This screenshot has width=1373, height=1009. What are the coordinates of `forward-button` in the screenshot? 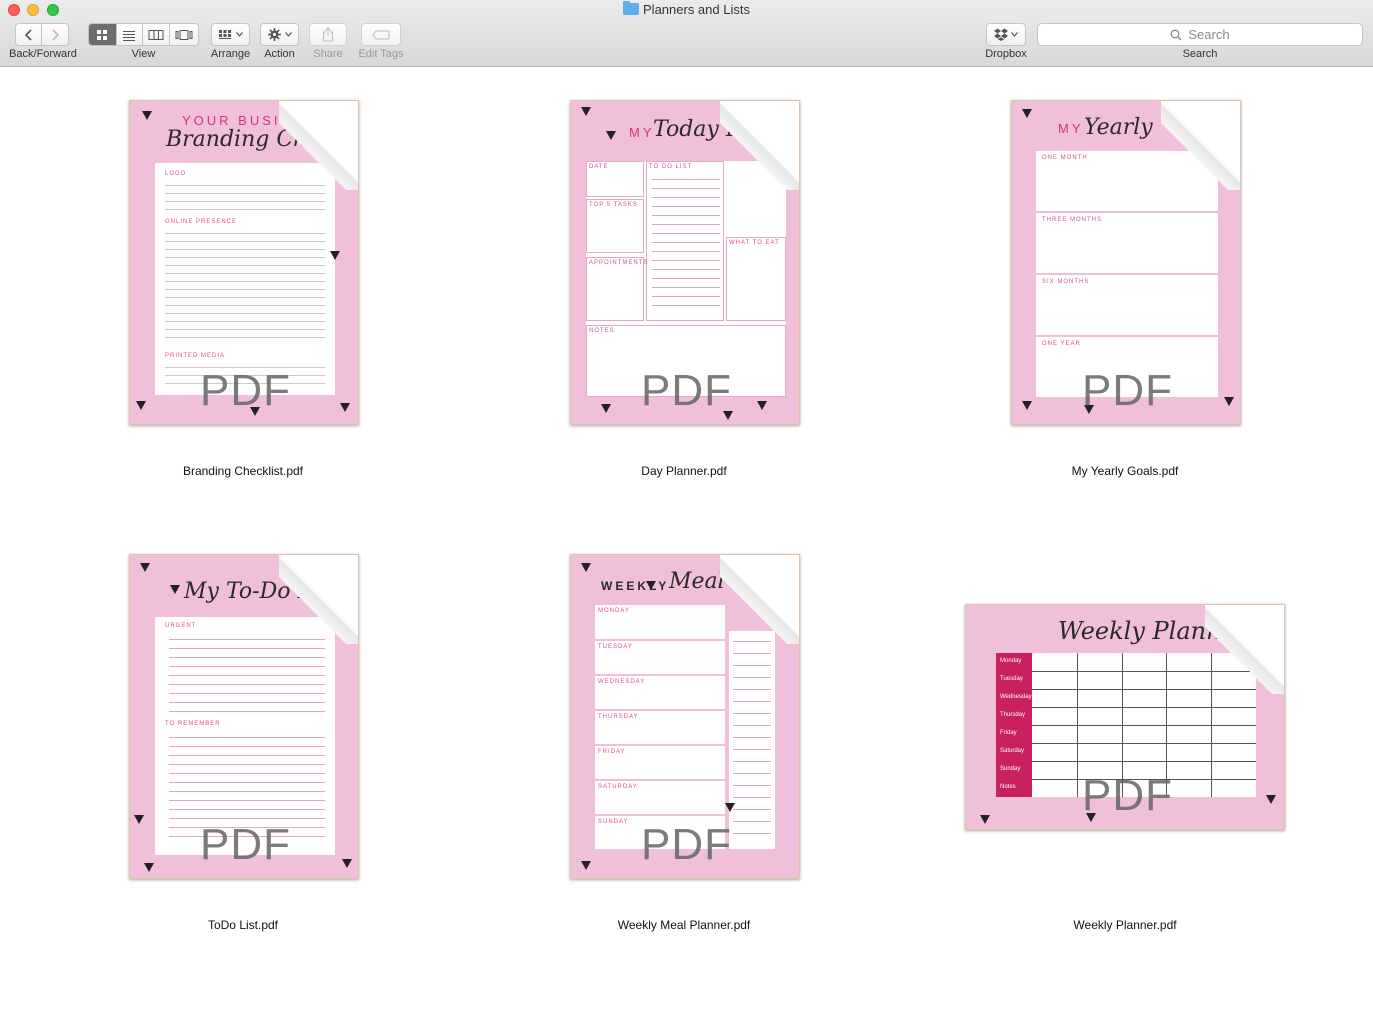 It's located at (55, 34).